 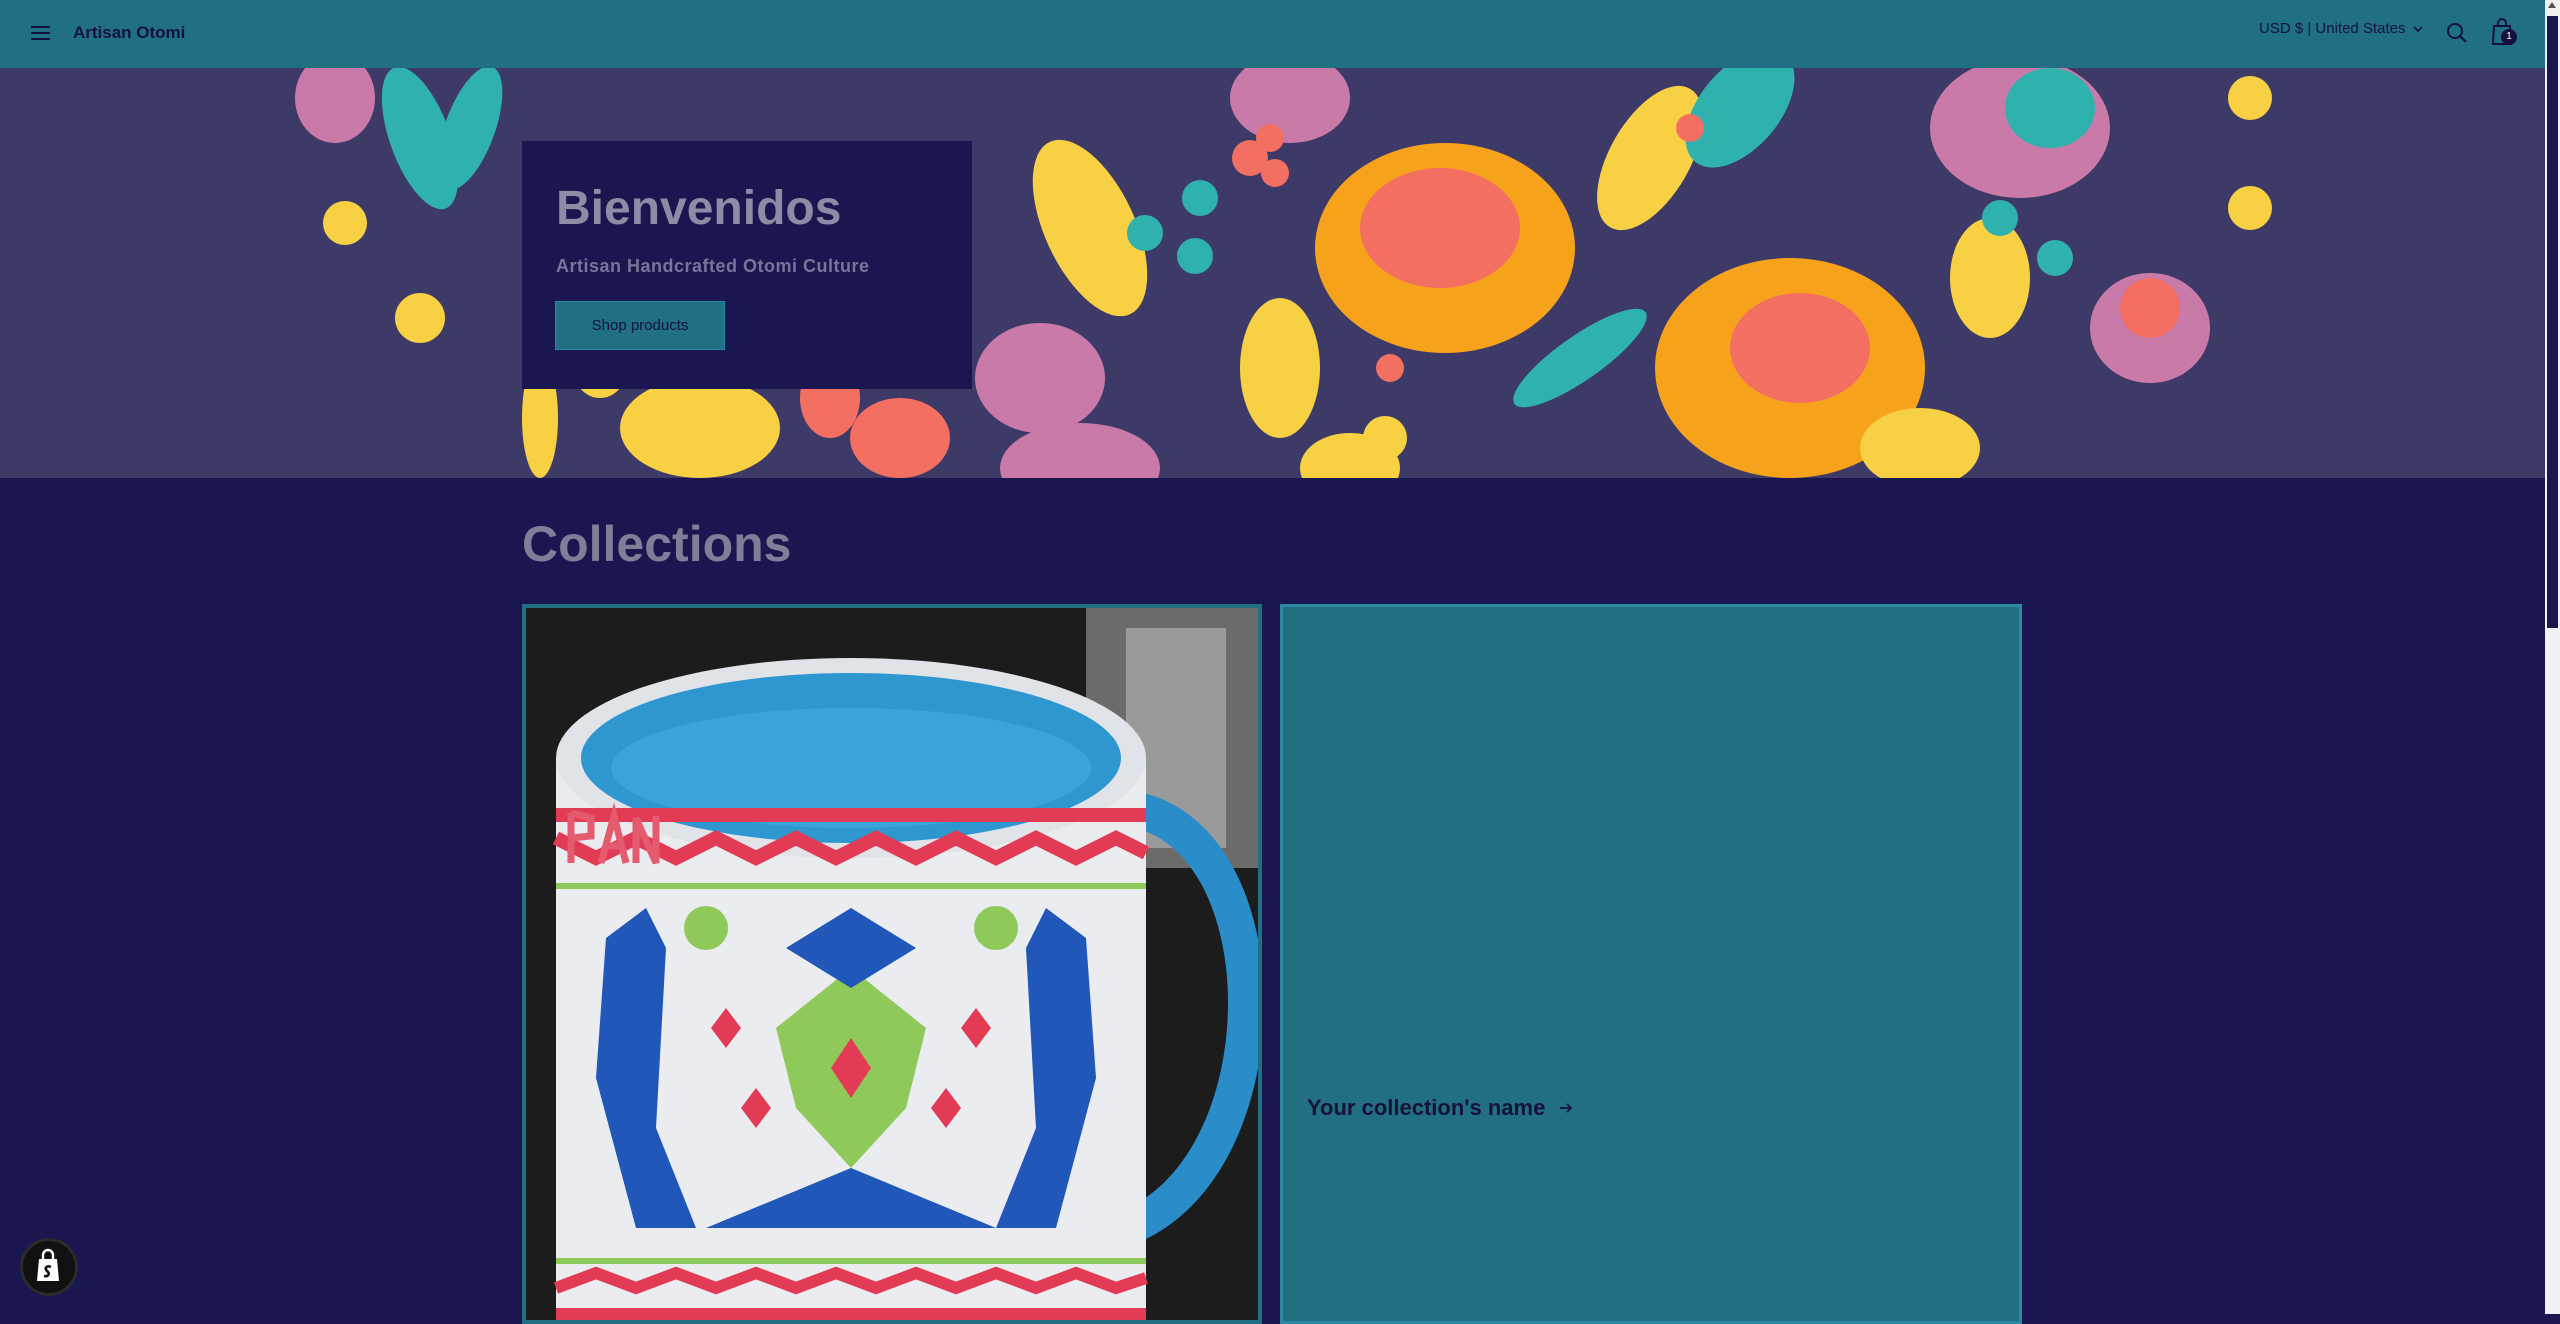 I want to click on hero-title: Bienvenidos, so click(x=699, y=208).